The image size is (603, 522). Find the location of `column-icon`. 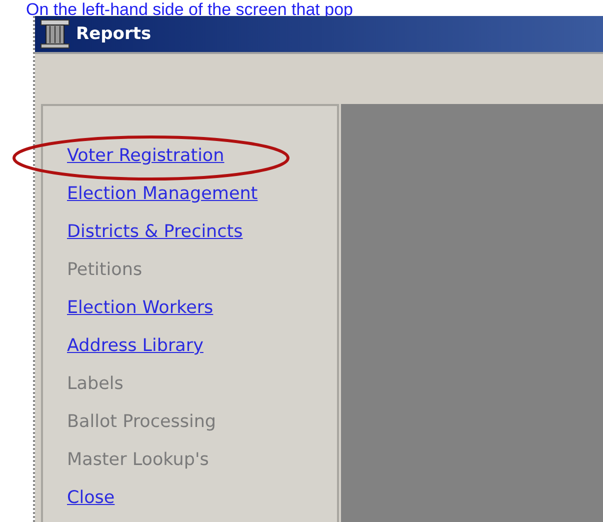

column-icon is located at coordinates (55, 34).